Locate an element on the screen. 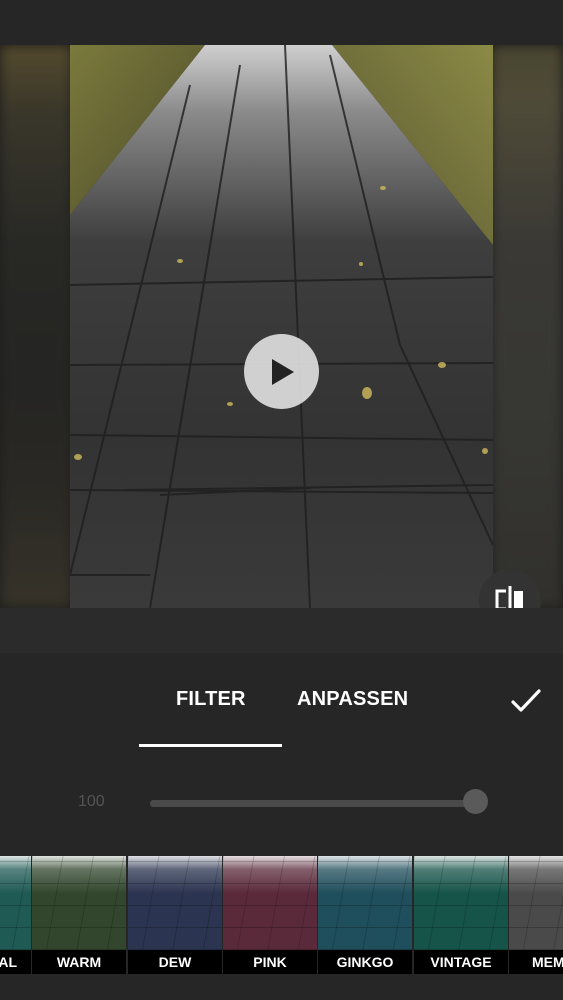  filter-item: VINTAGE is located at coordinates (461, 915).